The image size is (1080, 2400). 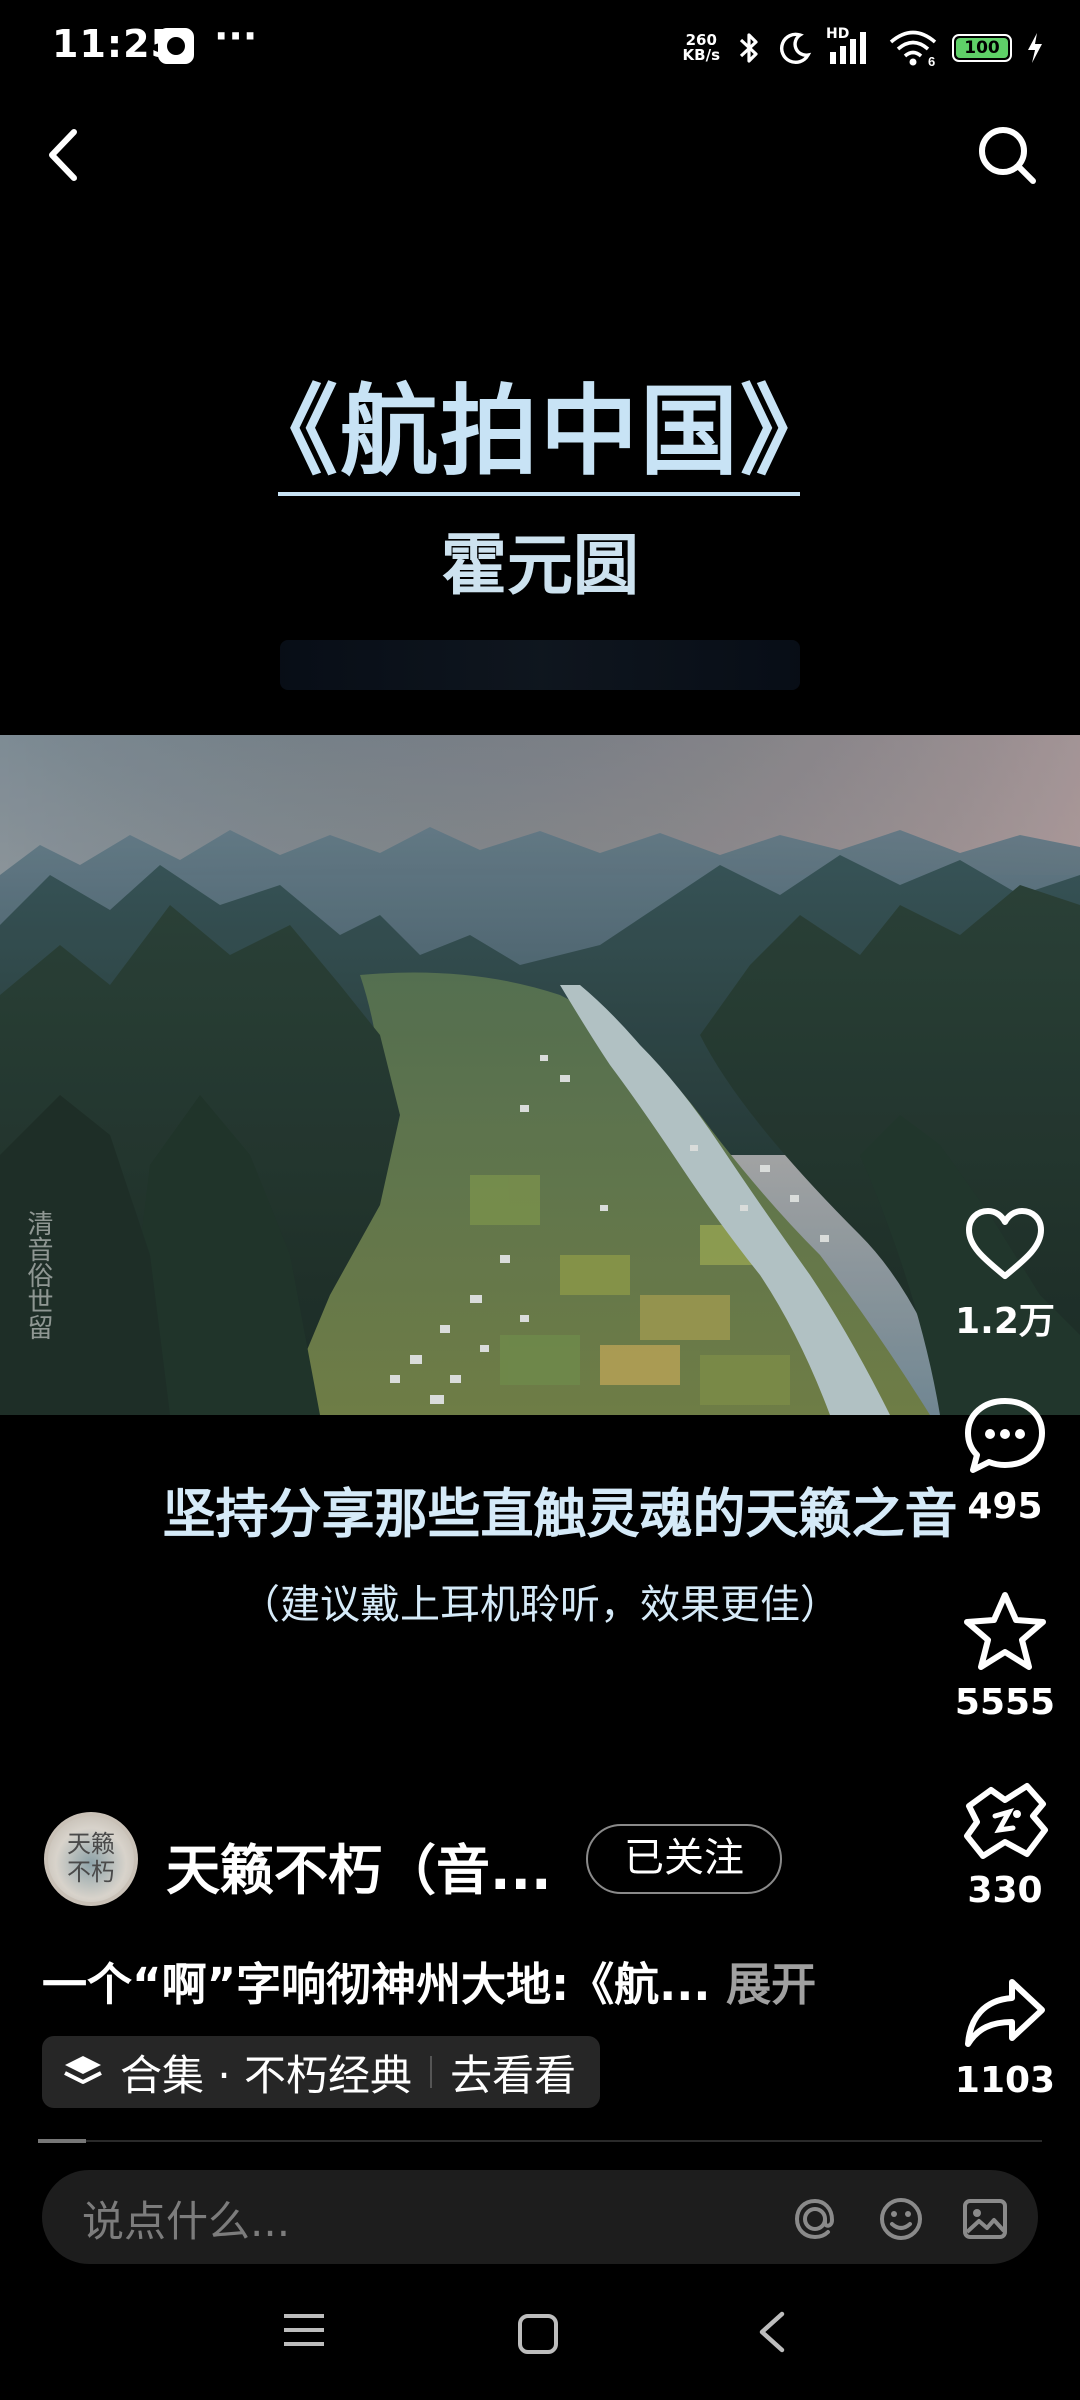 What do you see at coordinates (236, 36) in the screenshot?
I see `more-notifications-icon: ···` at bounding box center [236, 36].